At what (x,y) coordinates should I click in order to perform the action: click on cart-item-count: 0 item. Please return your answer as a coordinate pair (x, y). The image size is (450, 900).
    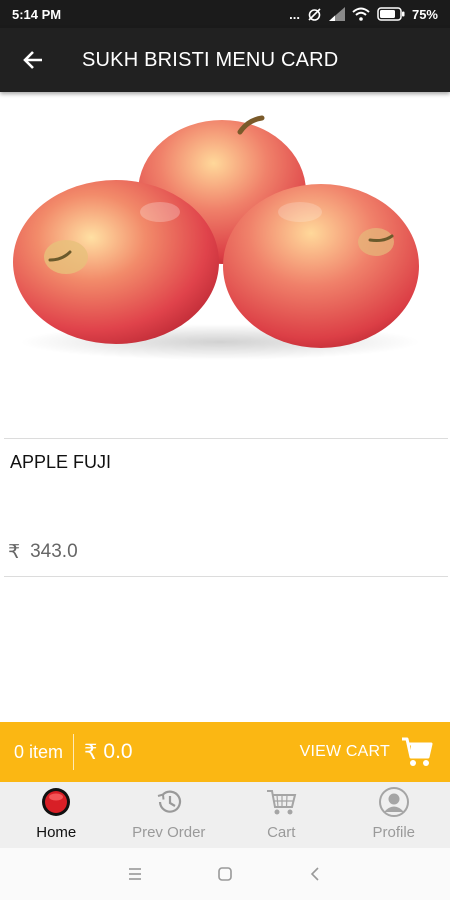
    Looking at the image, I should click on (39, 751).